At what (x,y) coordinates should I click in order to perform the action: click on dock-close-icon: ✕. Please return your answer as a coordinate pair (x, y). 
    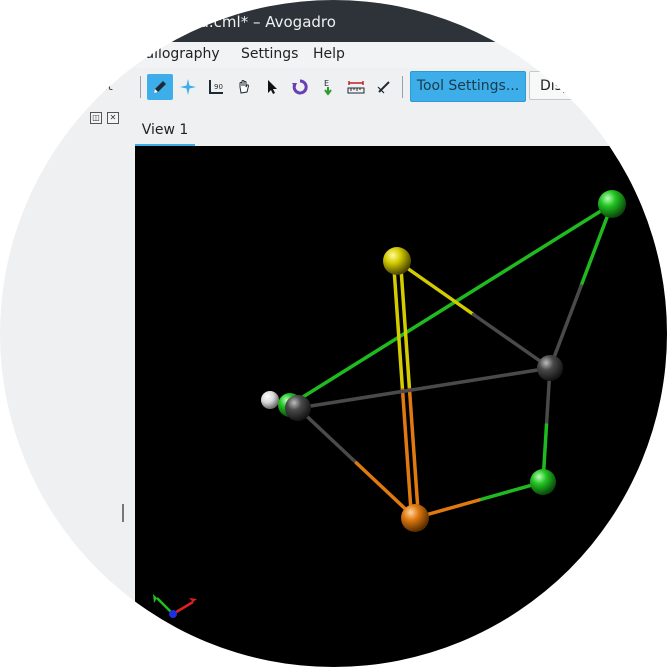
    Looking at the image, I should click on (113, 118).